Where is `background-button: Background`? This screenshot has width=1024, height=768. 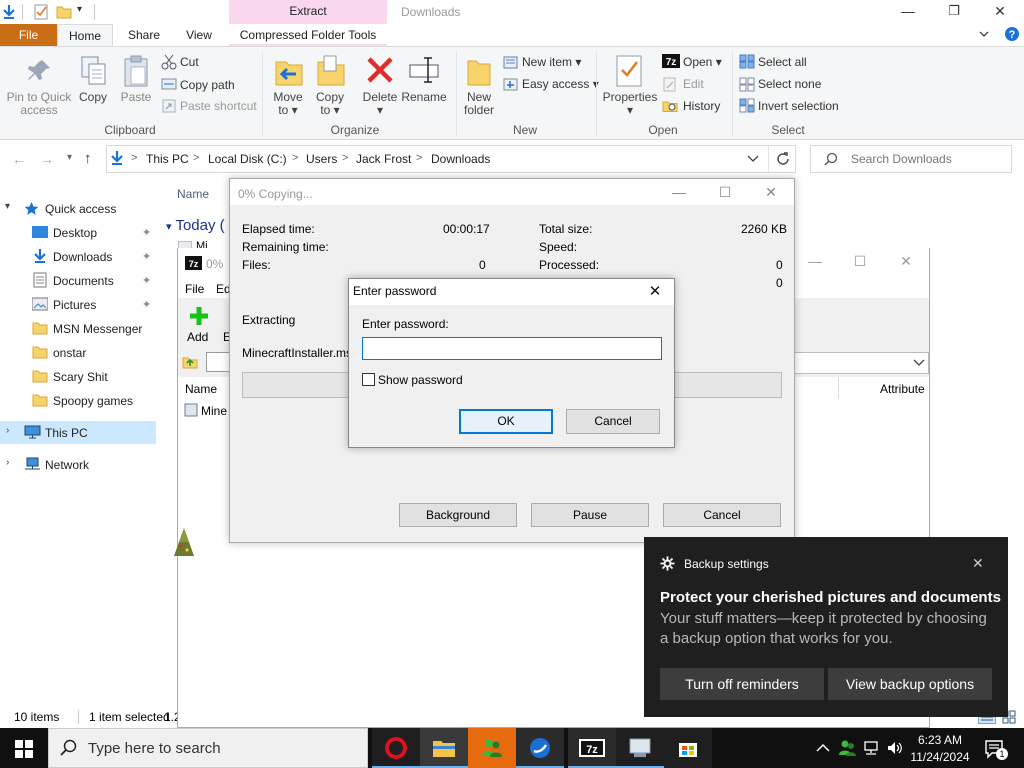 background-button: Background is located at coordinates (458, 515).